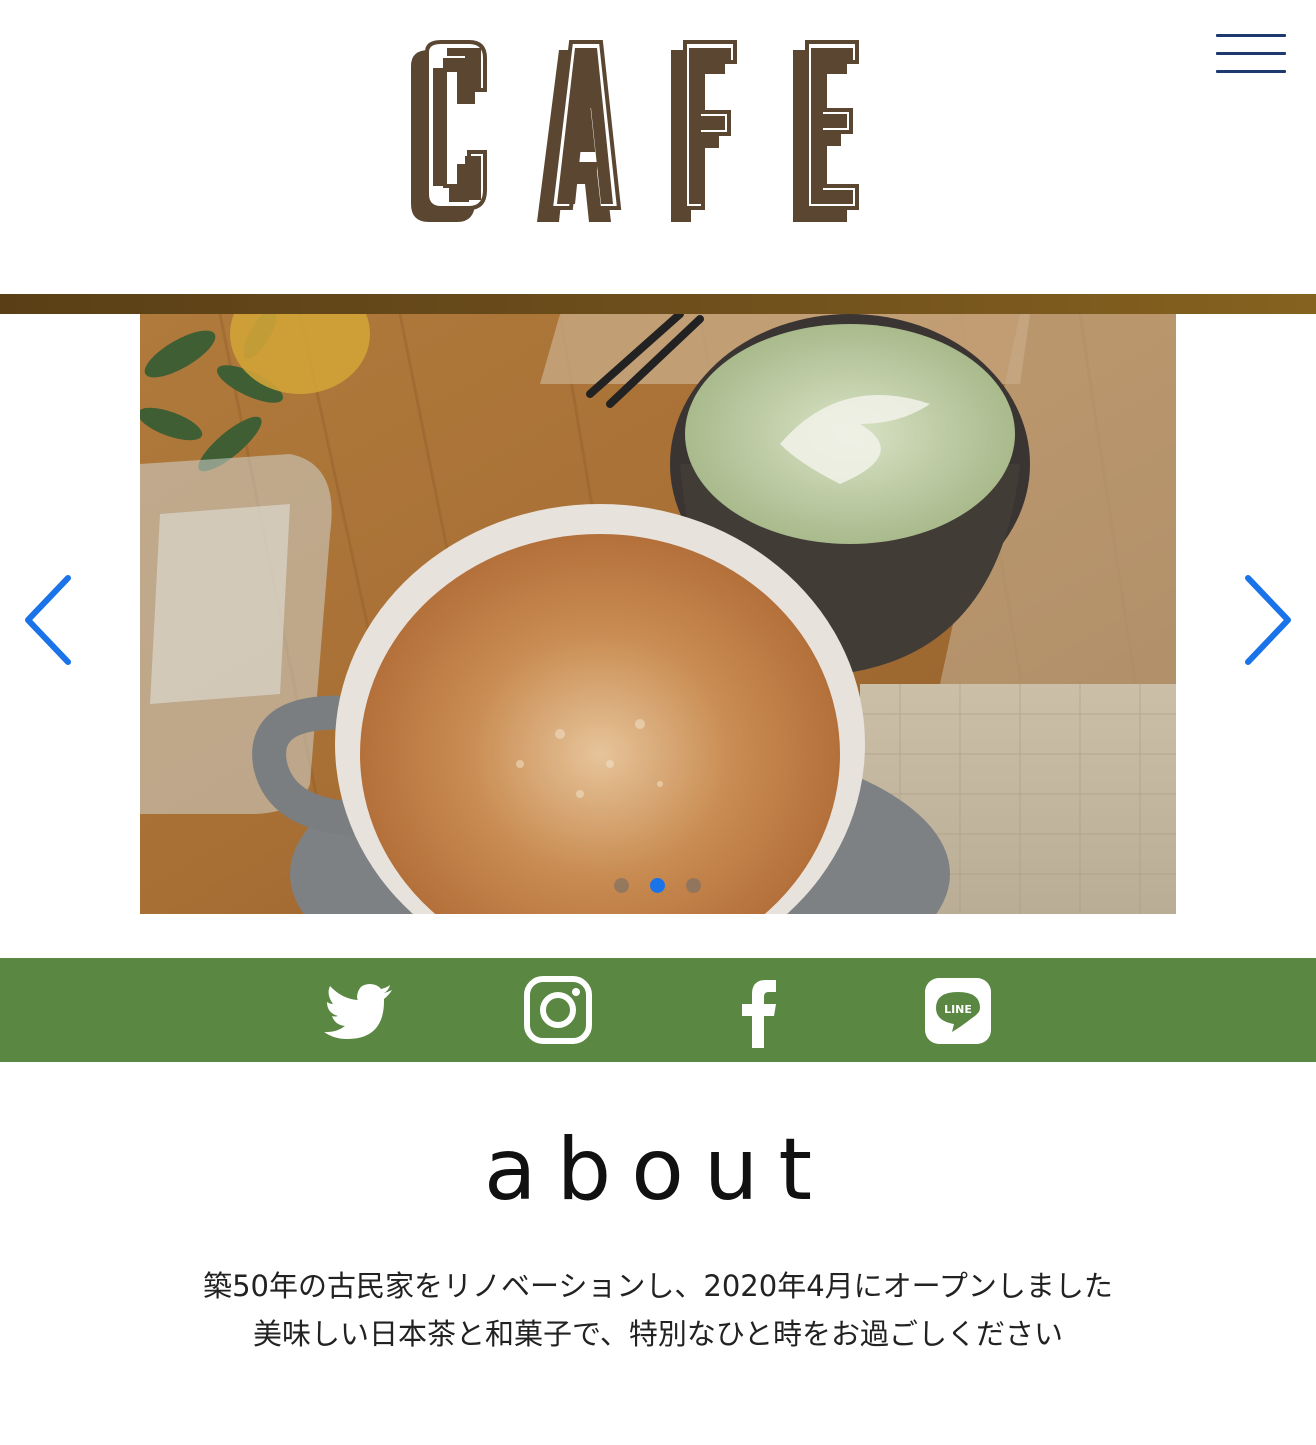 This screenshot has width=1316, height=1445. I want to click on twitter-link, so click(358, 1010).